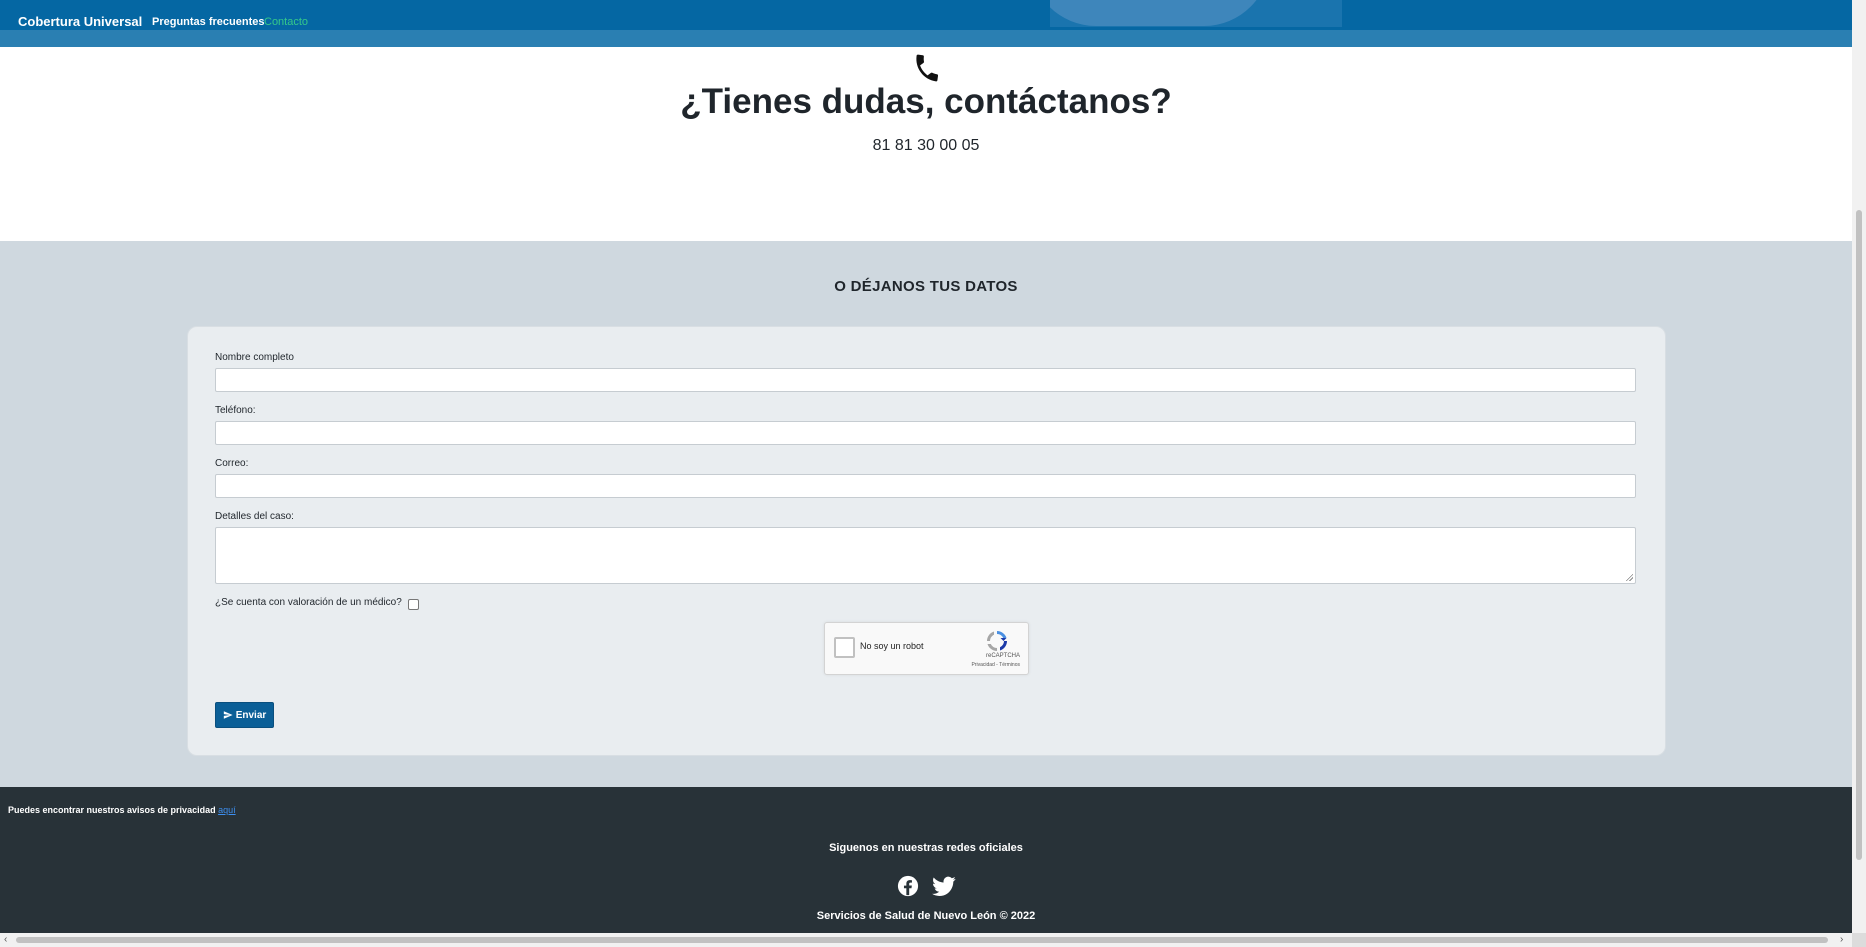 The height and width of the screenshot is (947, 1866). Describe the element at coordinates (944, 886) in the screenshot. I see `twitter-icon` at that location.